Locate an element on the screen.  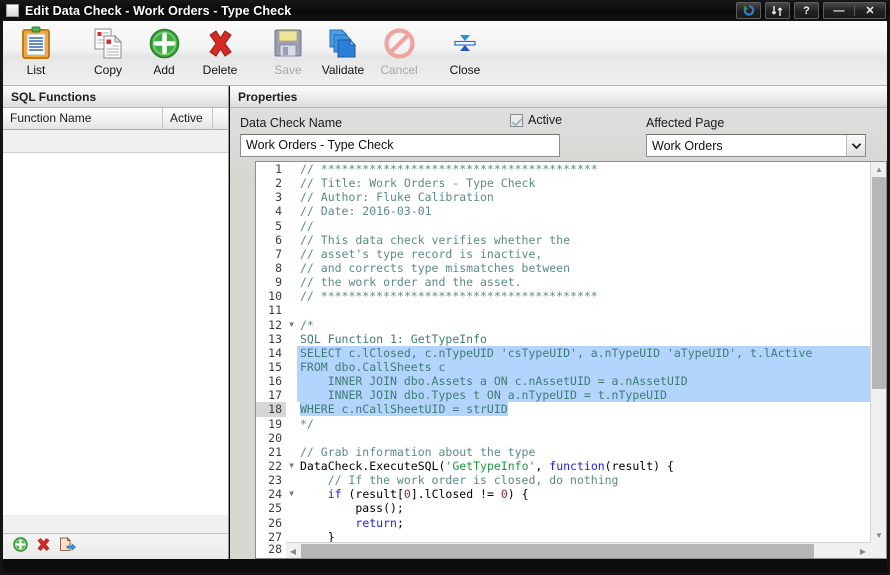
copy-function-button is located at coordinates (68, 546).